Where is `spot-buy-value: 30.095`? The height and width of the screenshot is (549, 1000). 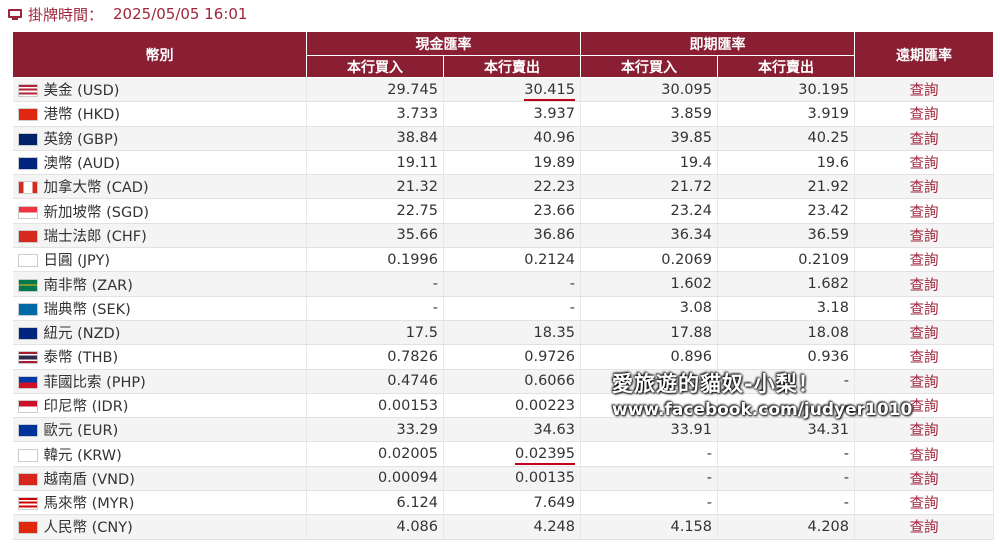
spot-buy-value: 30.095 is located at coordinates (686, 89).